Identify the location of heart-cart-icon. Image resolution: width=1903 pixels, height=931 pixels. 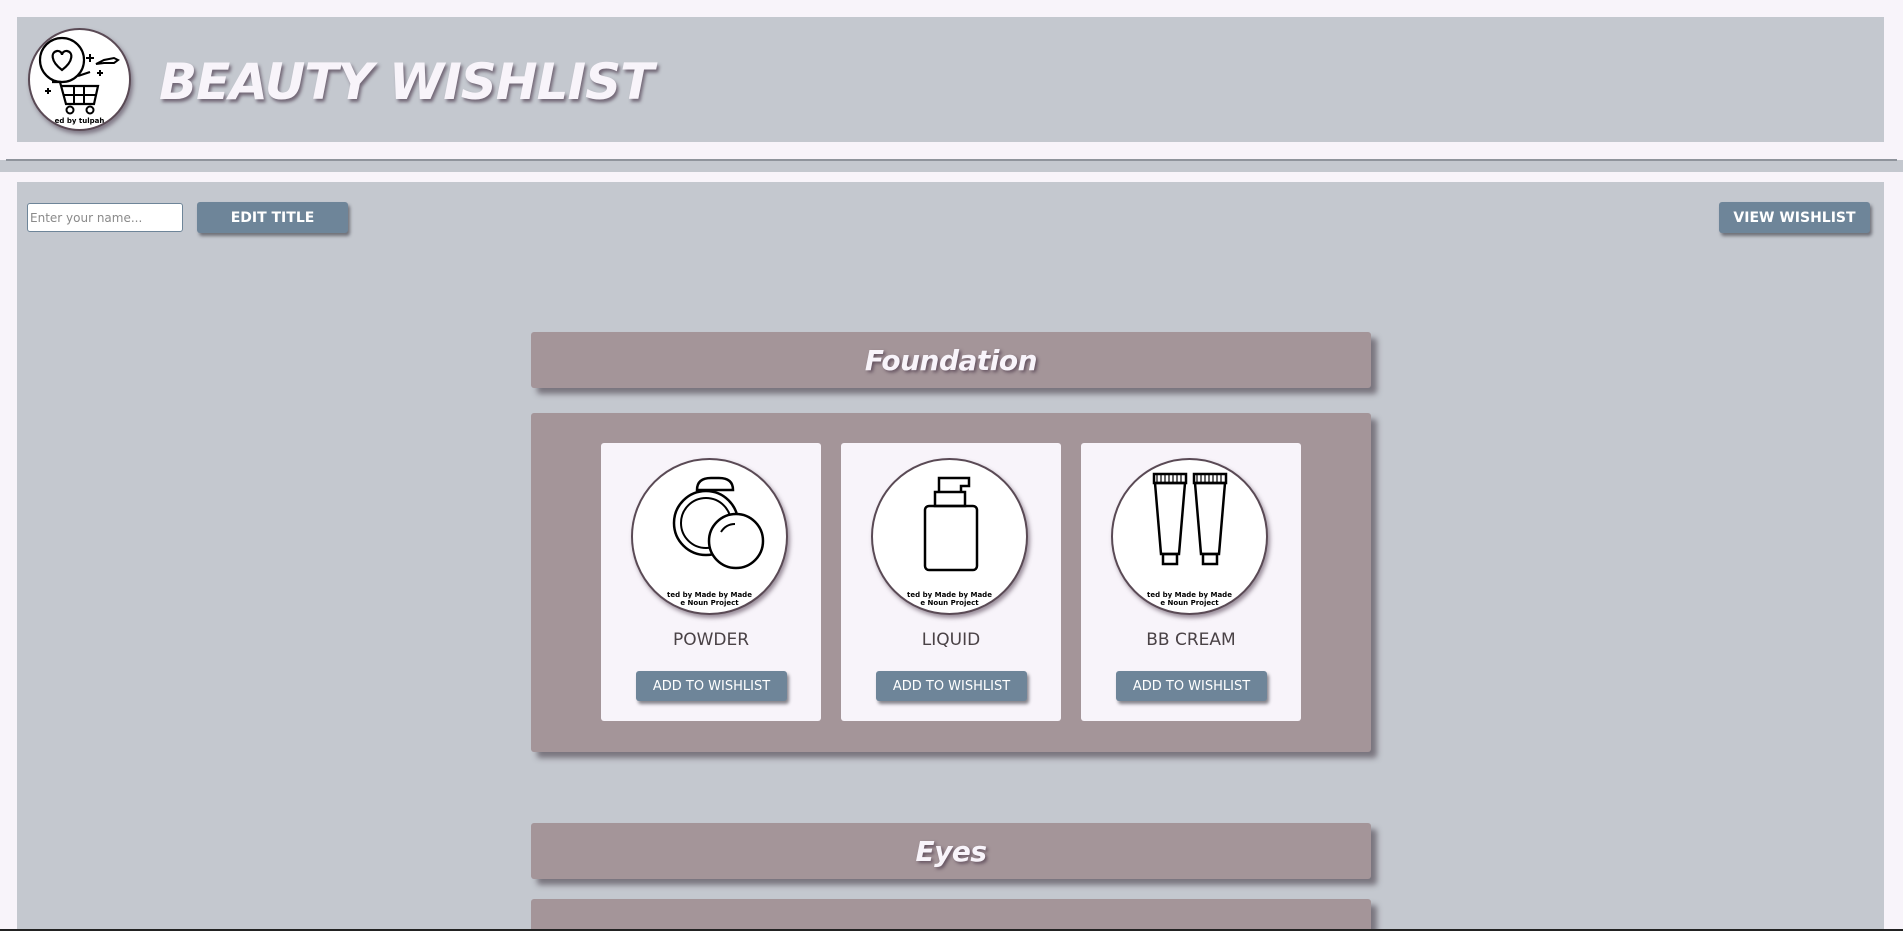
(79, 75).